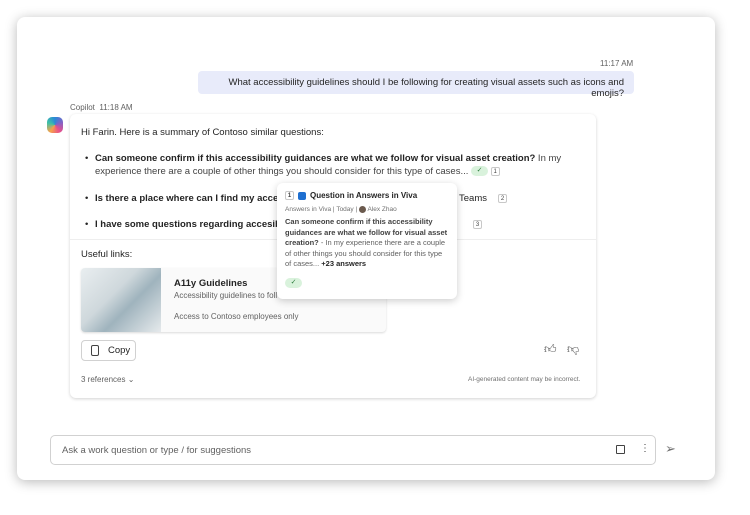 The width and height of the screenshot is (750, 515). What do you see at coordinates (119, 350) in the screenshot?
I see `copy-label: Copy` at bounding box center [119, 350].